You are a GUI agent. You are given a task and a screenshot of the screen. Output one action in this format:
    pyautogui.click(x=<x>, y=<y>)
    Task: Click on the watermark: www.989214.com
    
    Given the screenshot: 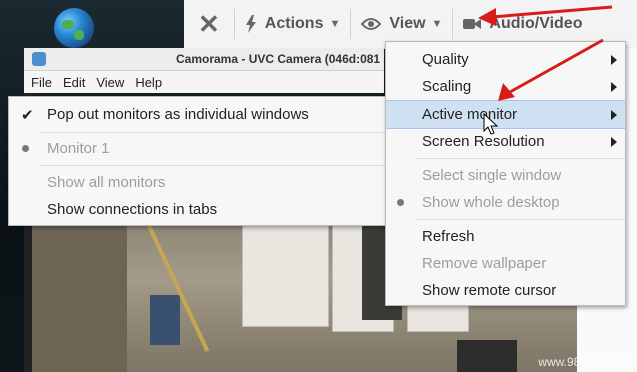 What is the action you would take?
    pyautogui.click(x=585, y=362)
    